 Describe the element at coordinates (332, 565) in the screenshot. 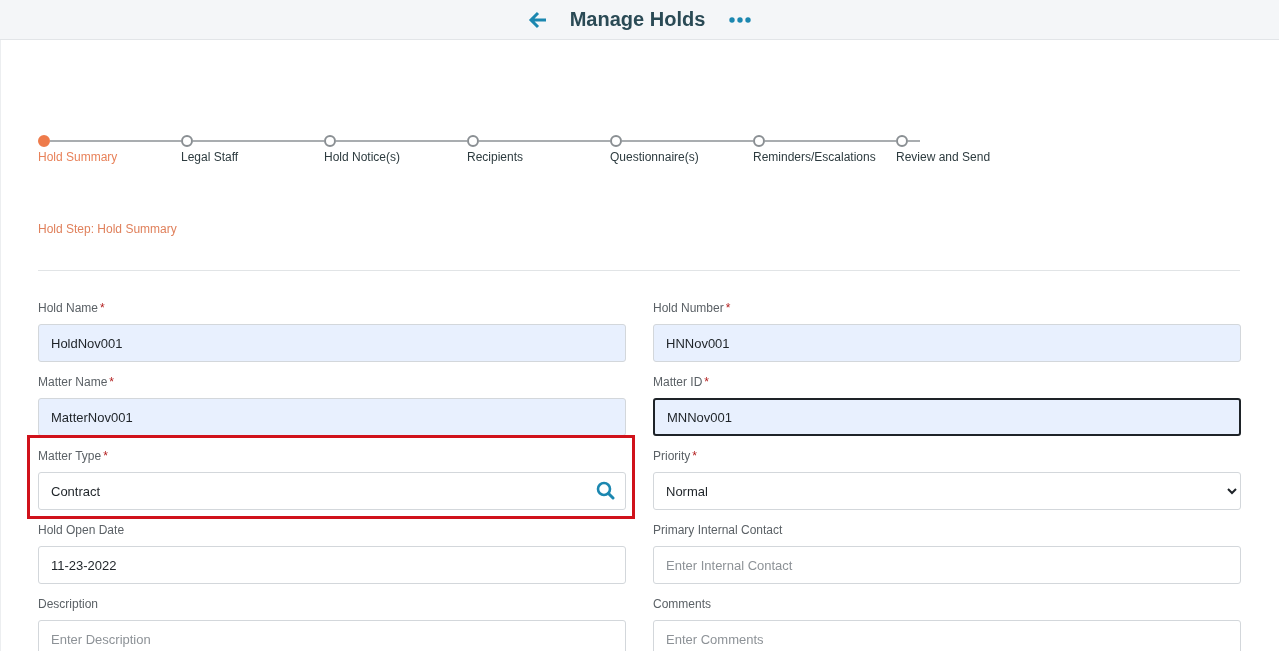

I see `text-field: 11-23-2022` at that location.